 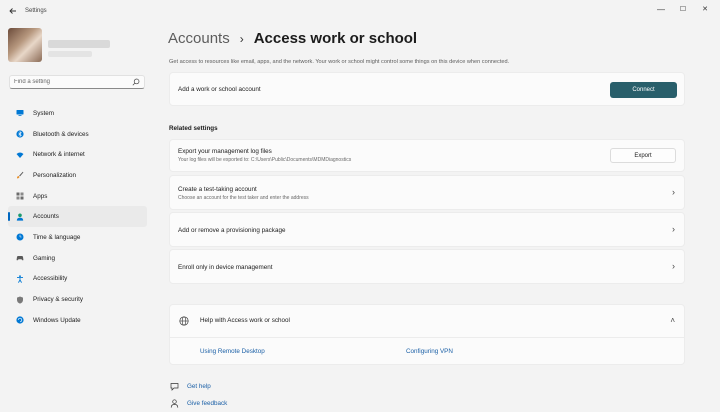 What do you see at coordinates (77, 279) in the screenshot?
I see `sidebar-item-accessibility: Accessibility` at bounding box center [77, 279].